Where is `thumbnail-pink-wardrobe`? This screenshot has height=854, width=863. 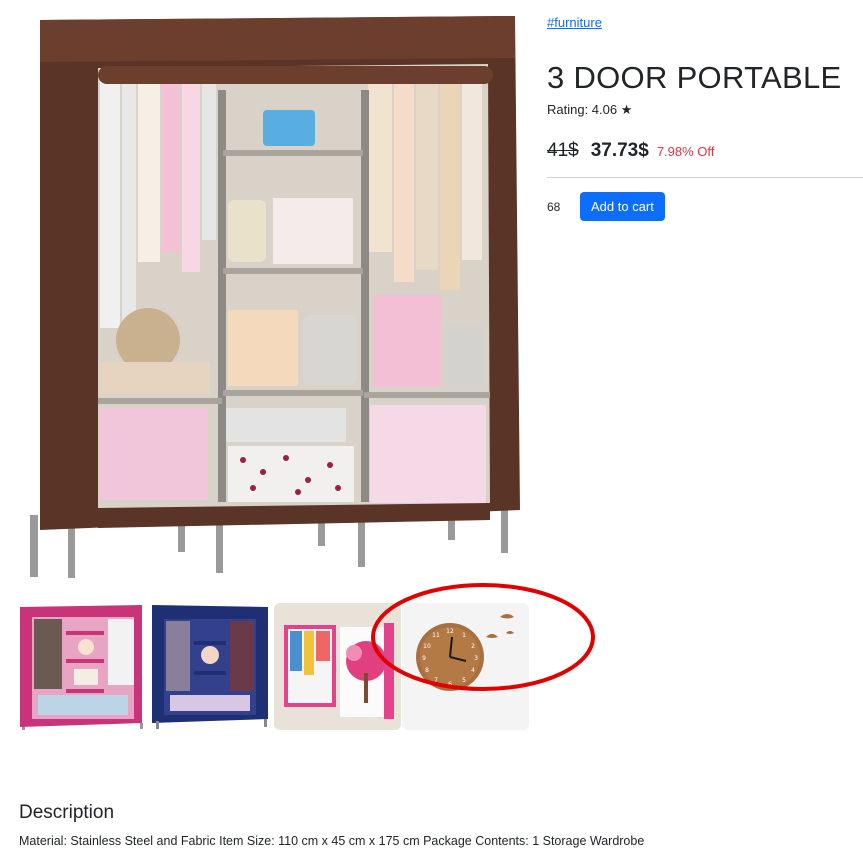
thumbnail-pink-wardrobe is located at coordinates (81, 666).